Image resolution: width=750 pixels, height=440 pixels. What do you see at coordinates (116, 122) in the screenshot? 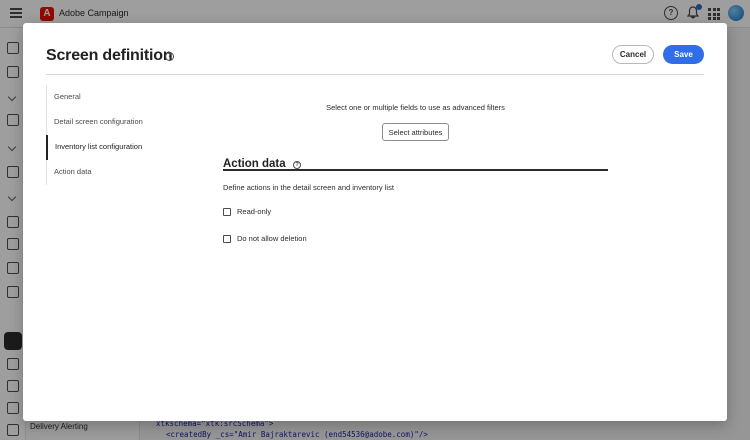
I see `nav-item-detail-screen: Detail screen configuration` at bounding box center [116, 122].